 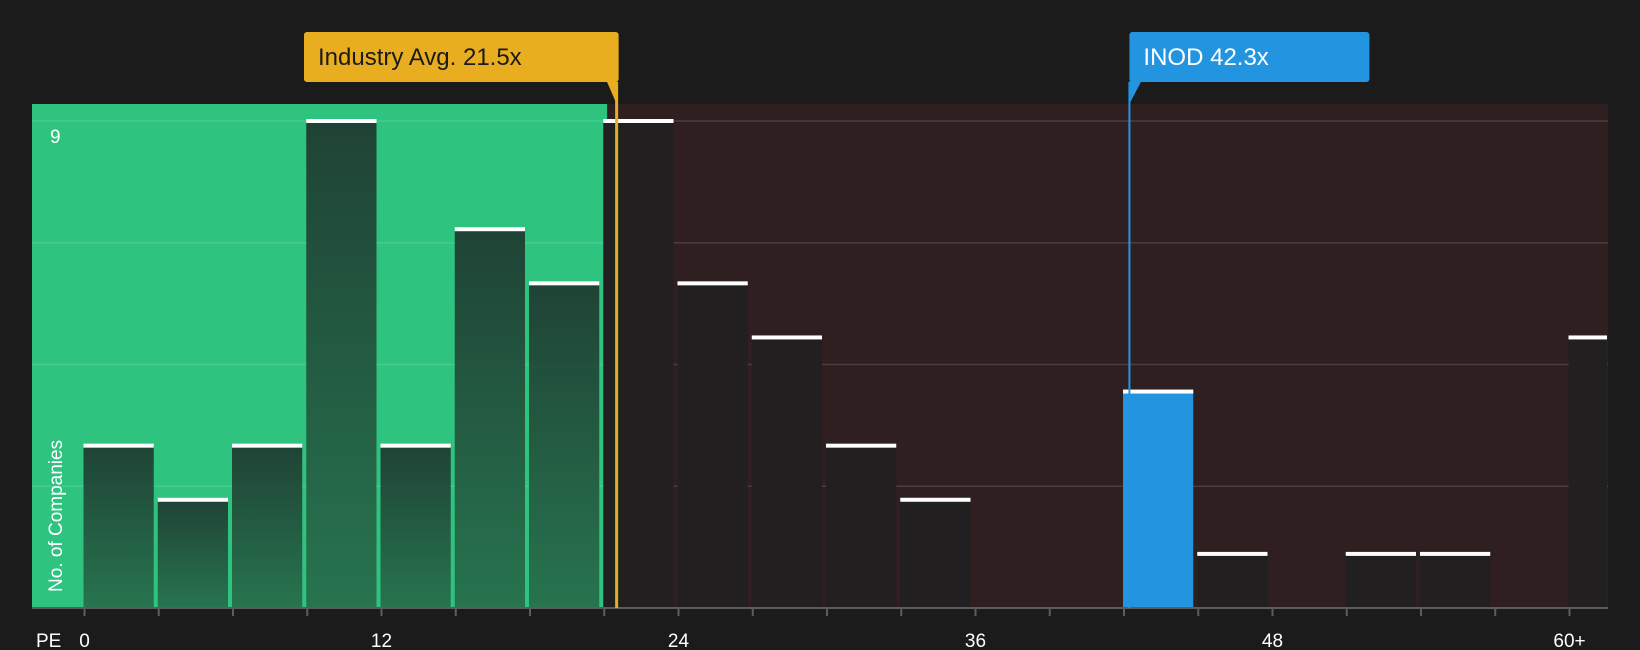 I want to click on x-tick-label-24: 24, so click(x=679, y=640).